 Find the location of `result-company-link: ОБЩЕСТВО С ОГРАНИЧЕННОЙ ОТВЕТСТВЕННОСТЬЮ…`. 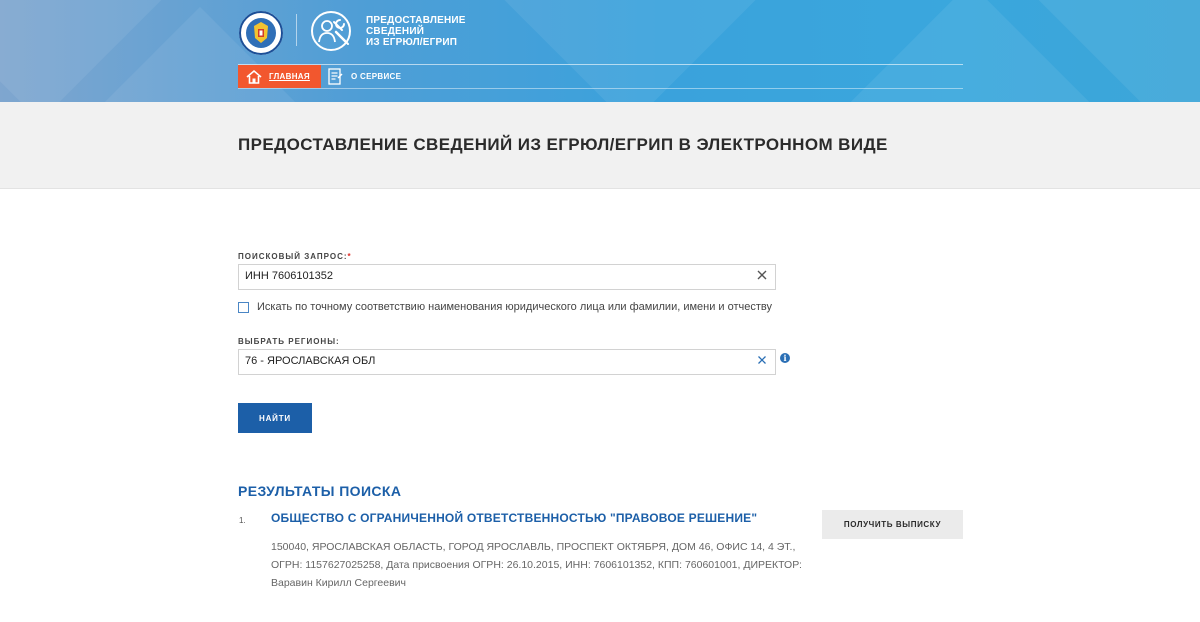

result-company-link: ОБЩЕСТВО С ОГРАНИЧЕННОЙ ОТВЕТСТВЕННОСТЬЮ… is located at coordinates (514, 518).